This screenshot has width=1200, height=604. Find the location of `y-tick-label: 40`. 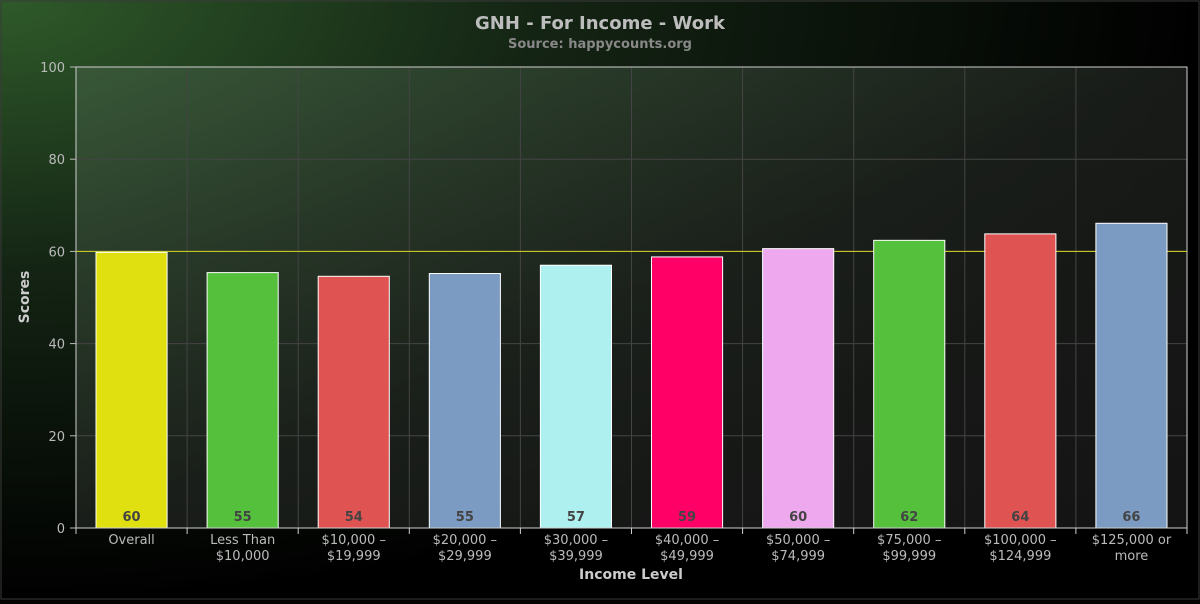

y-tick-label: 40 is located at coordinates (56, 345).